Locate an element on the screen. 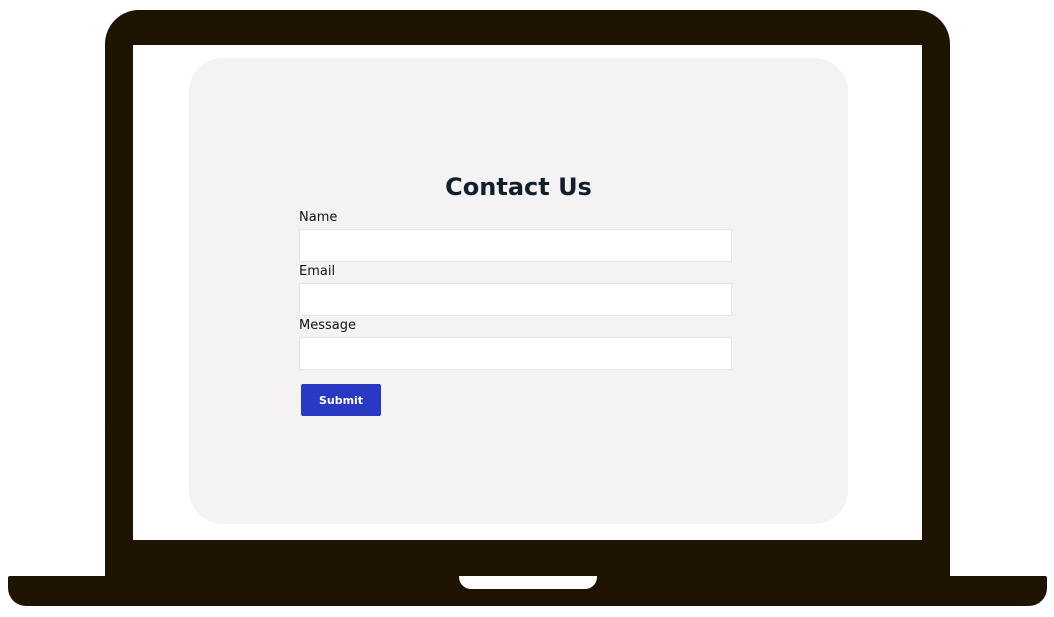  message-label: Message is located at coordinates (327, 325).